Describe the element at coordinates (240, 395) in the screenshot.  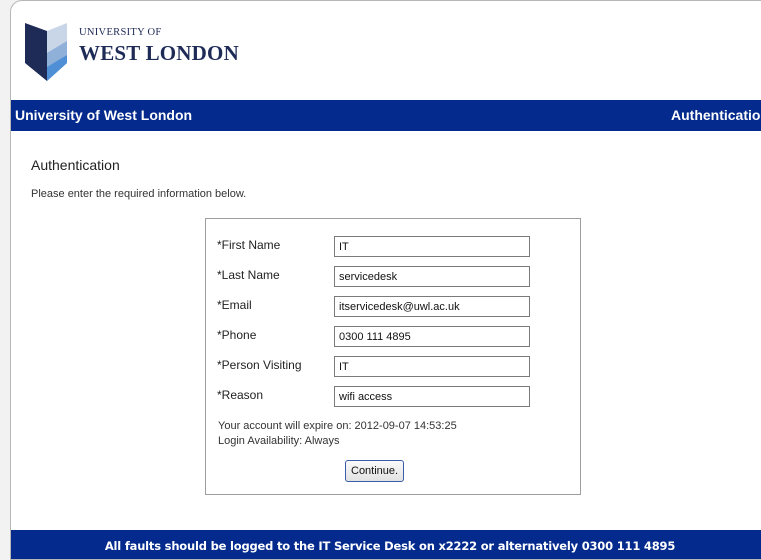
I see `reason-label: *Reason` at that location.